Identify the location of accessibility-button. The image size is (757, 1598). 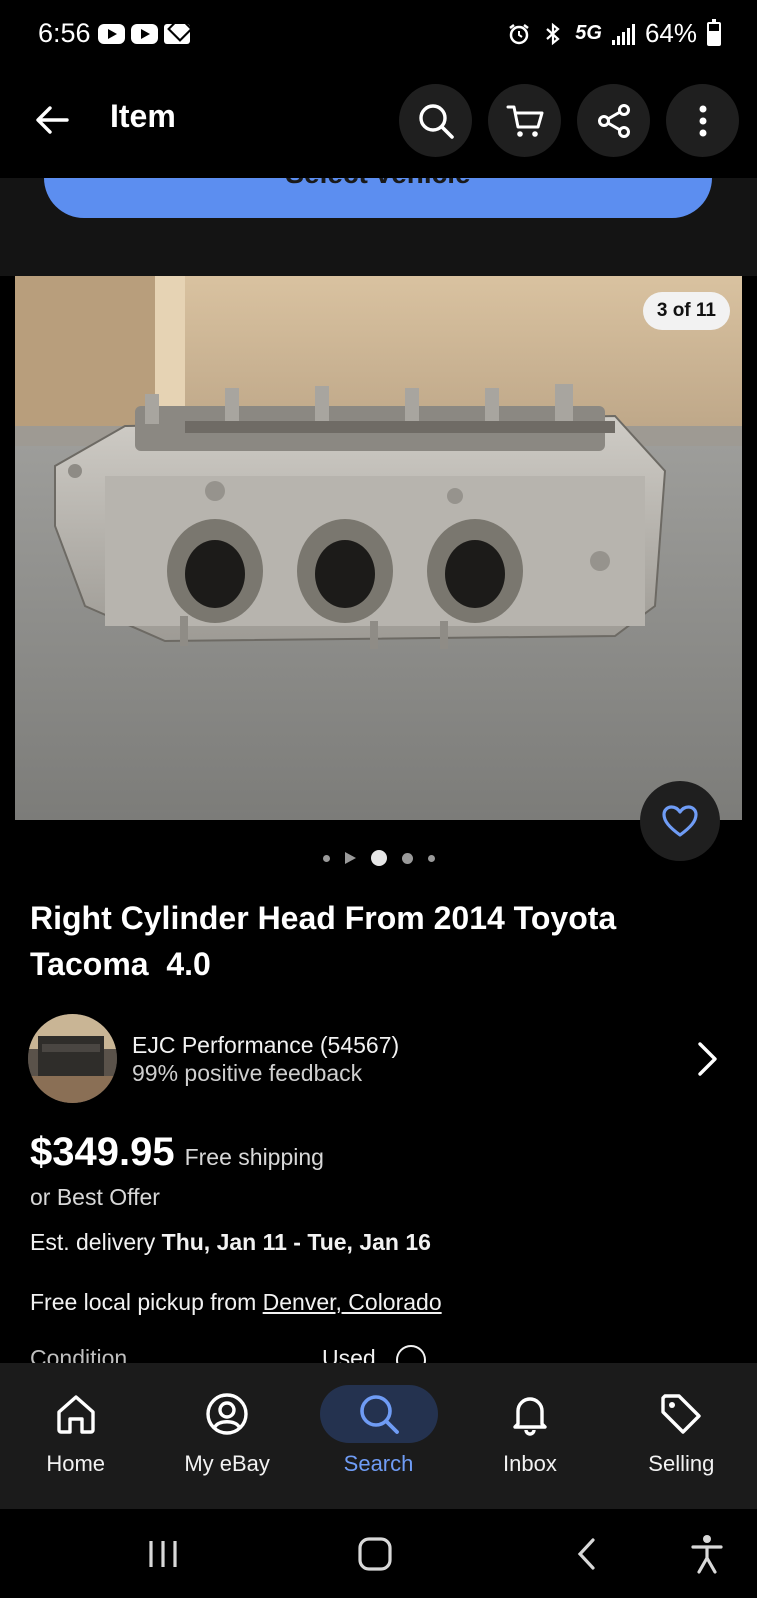
(707, 1554).